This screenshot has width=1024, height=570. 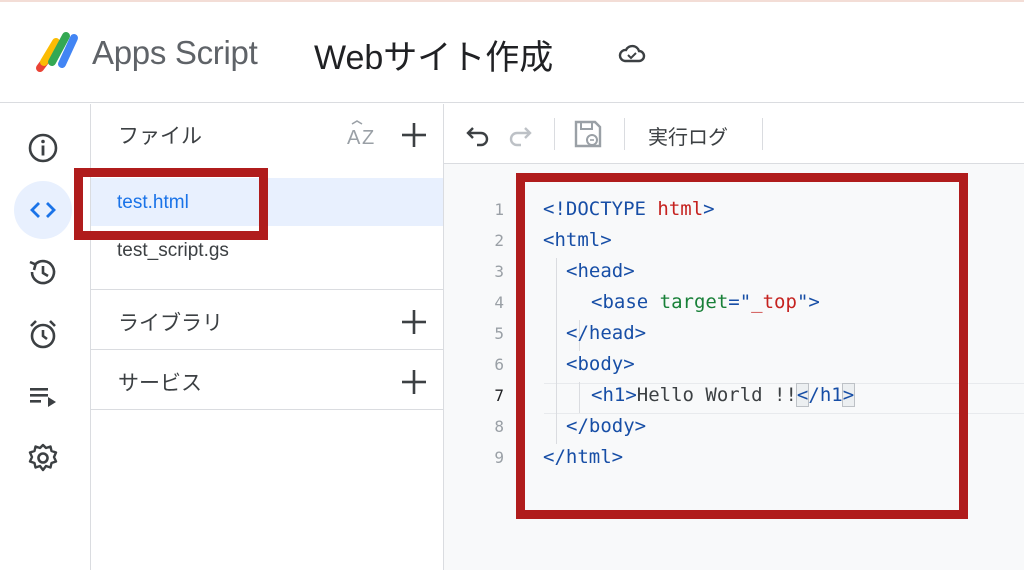 I want to click on project-settings-button, so click(x=43, y=458).